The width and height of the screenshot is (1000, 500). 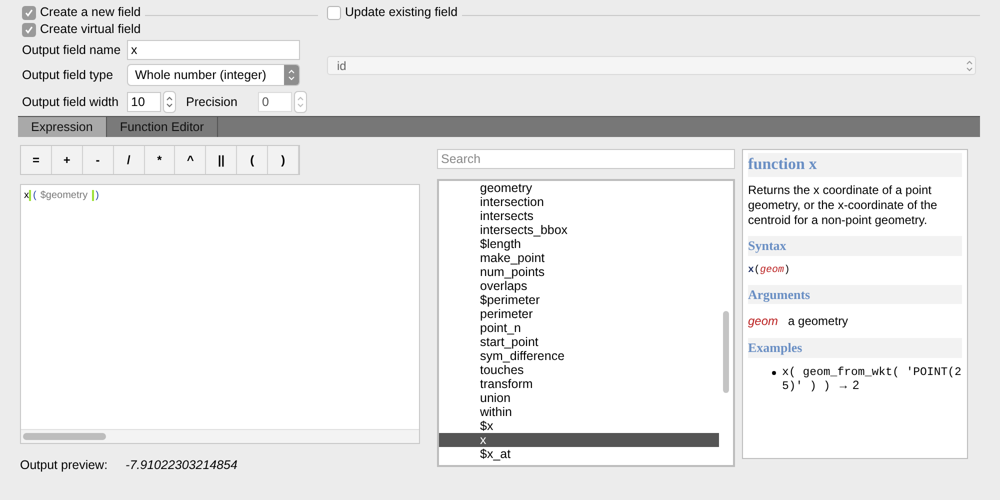 I want to click on section-heading: function x, so click(x=855, y=165).